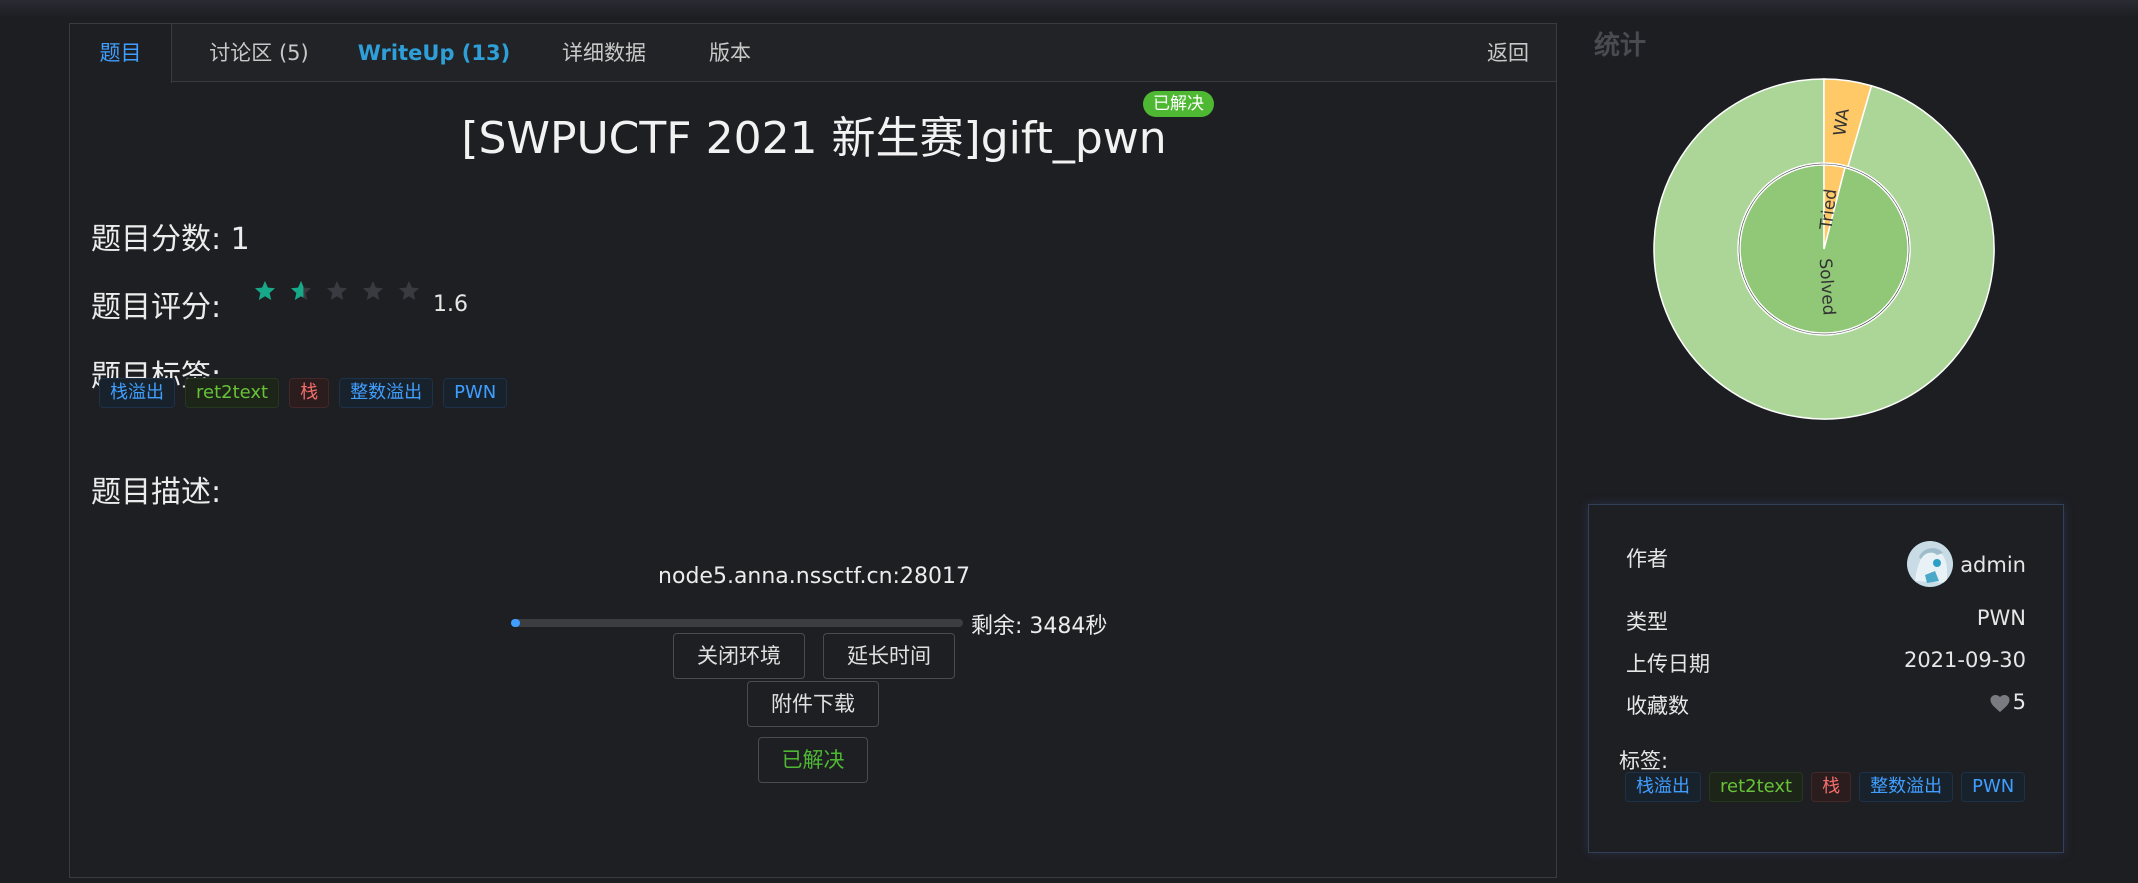 The image size is (2138, 883). Describe the element at coordinates (121, 53) in the screenshot. I see `tab-problem: 题目` at that location.